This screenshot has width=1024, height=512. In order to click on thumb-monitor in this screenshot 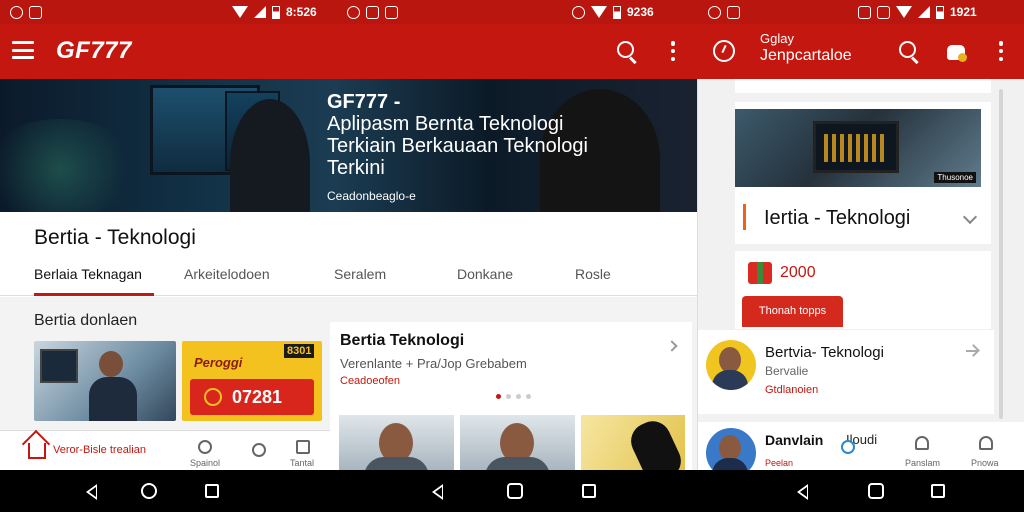, I will do `click(59, 366)`.